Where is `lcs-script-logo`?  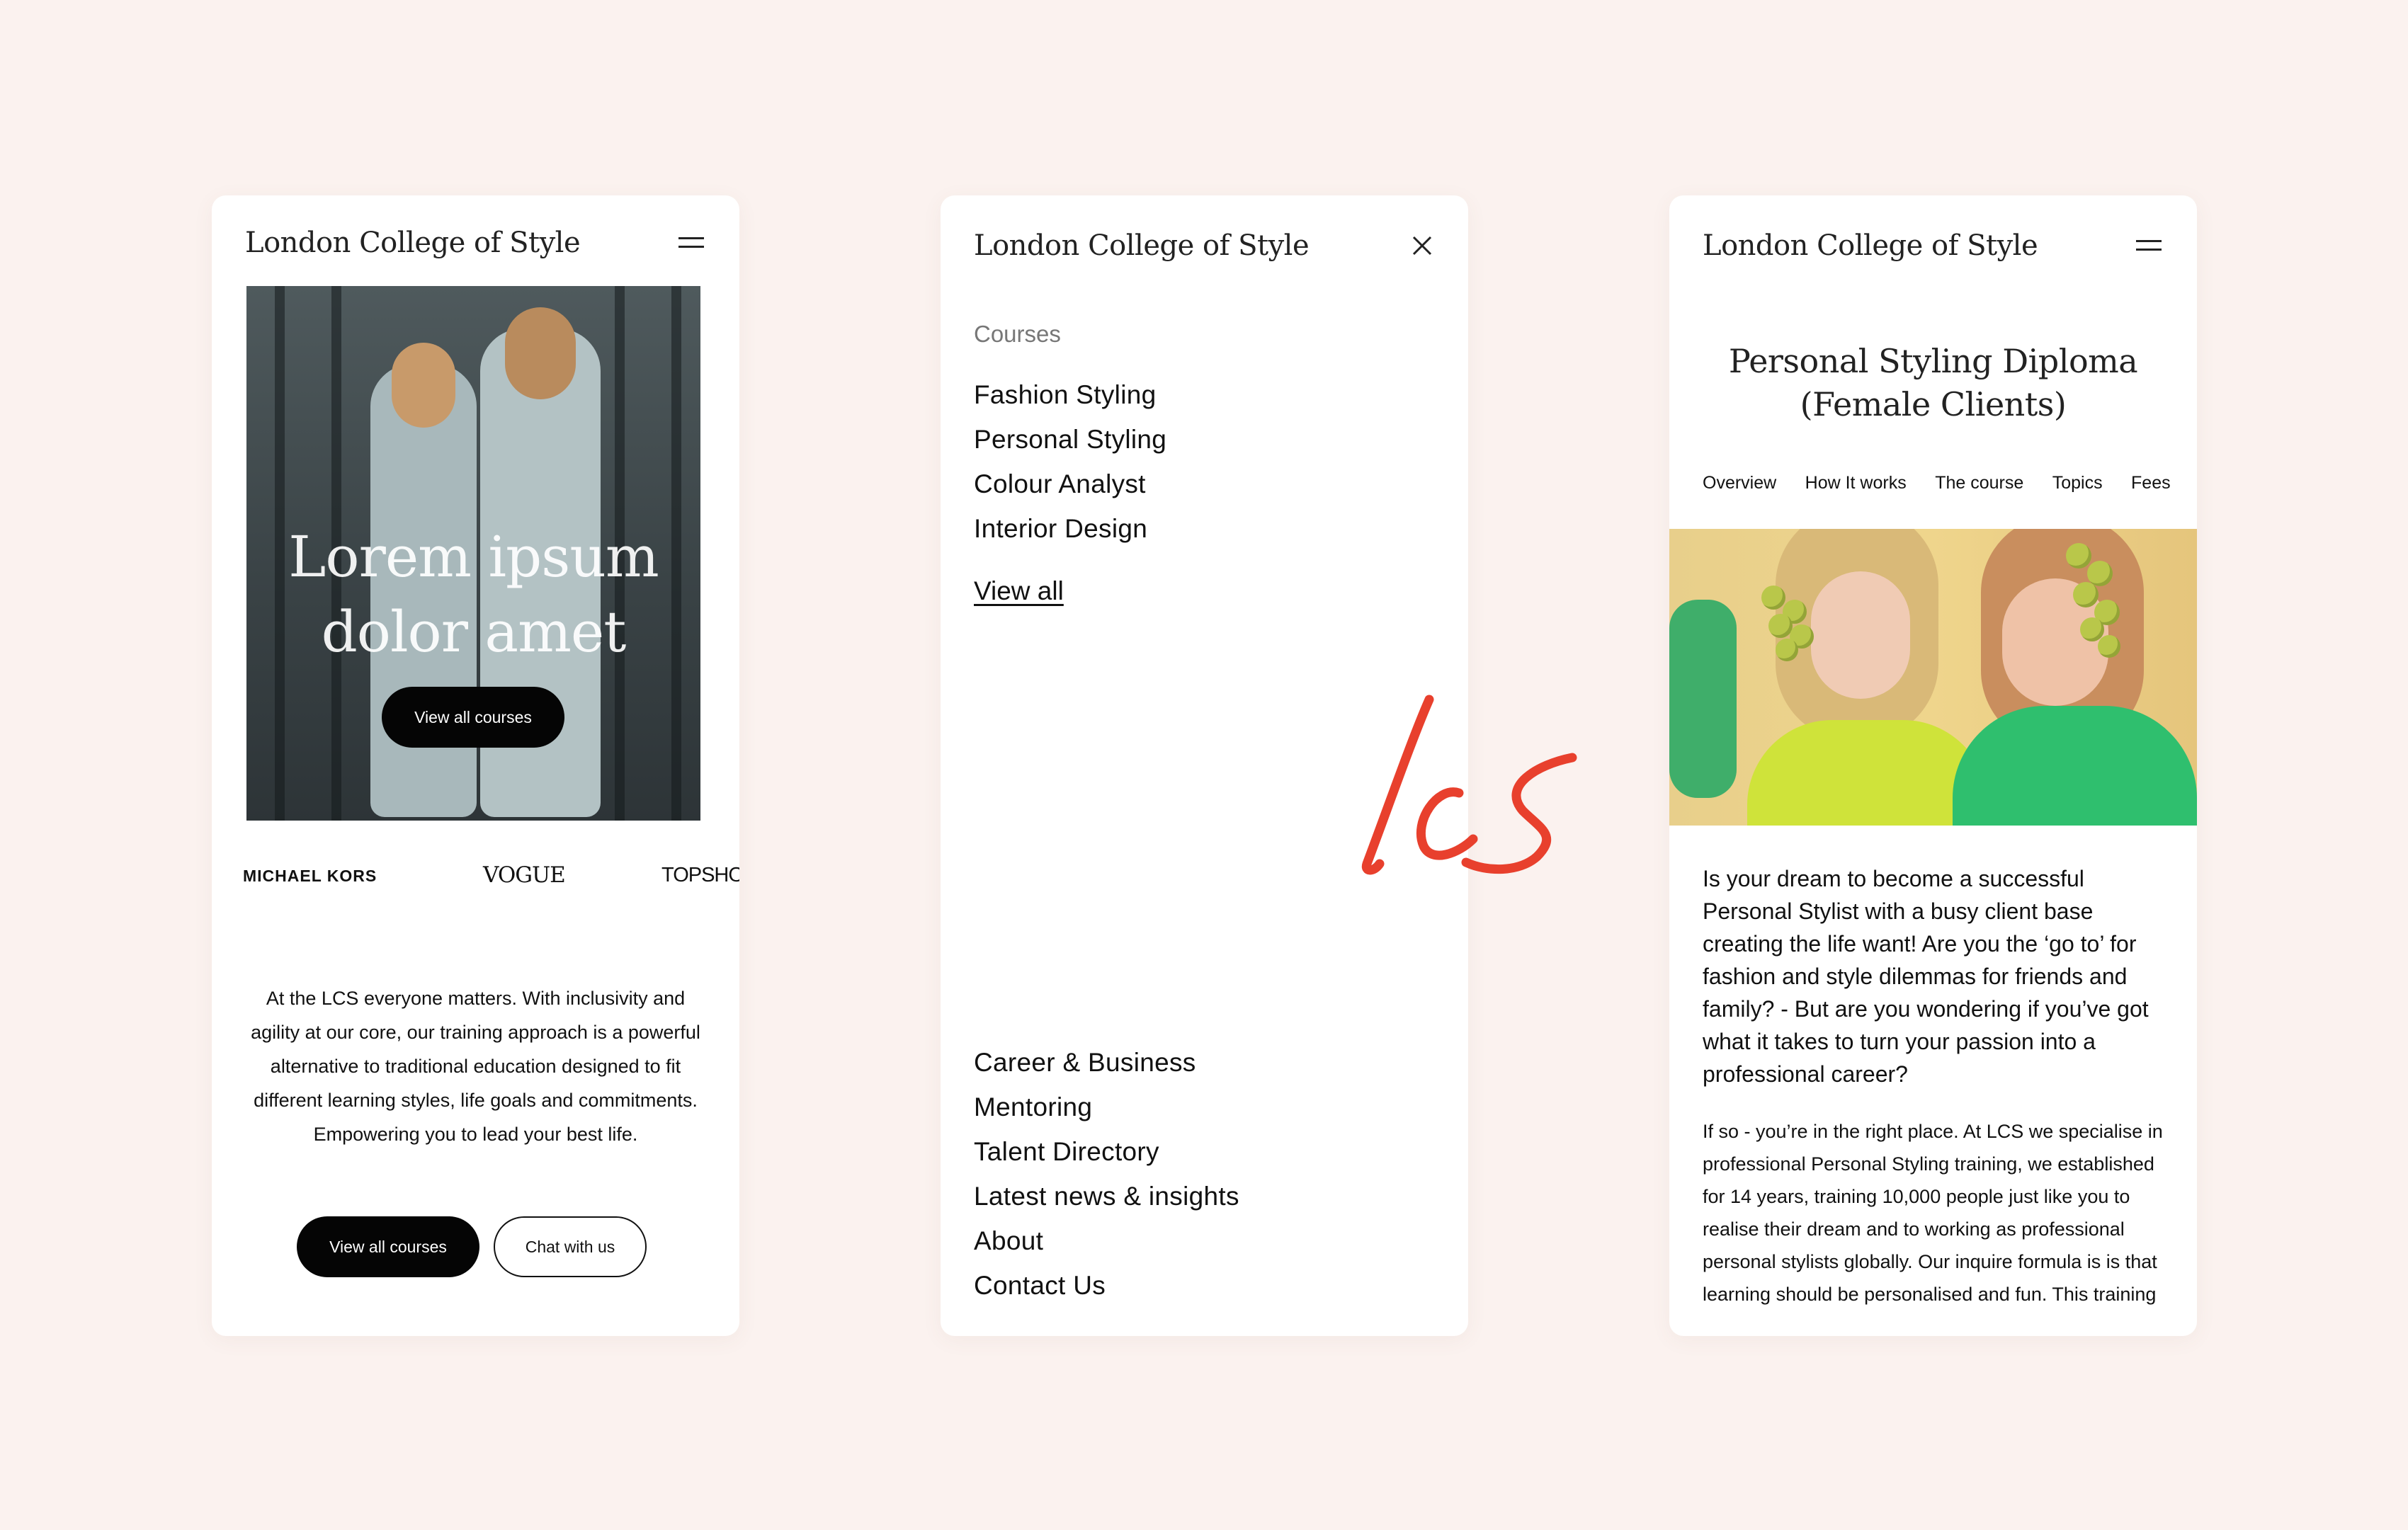
lcs-script-logo is located at coordinates (1469, 785).